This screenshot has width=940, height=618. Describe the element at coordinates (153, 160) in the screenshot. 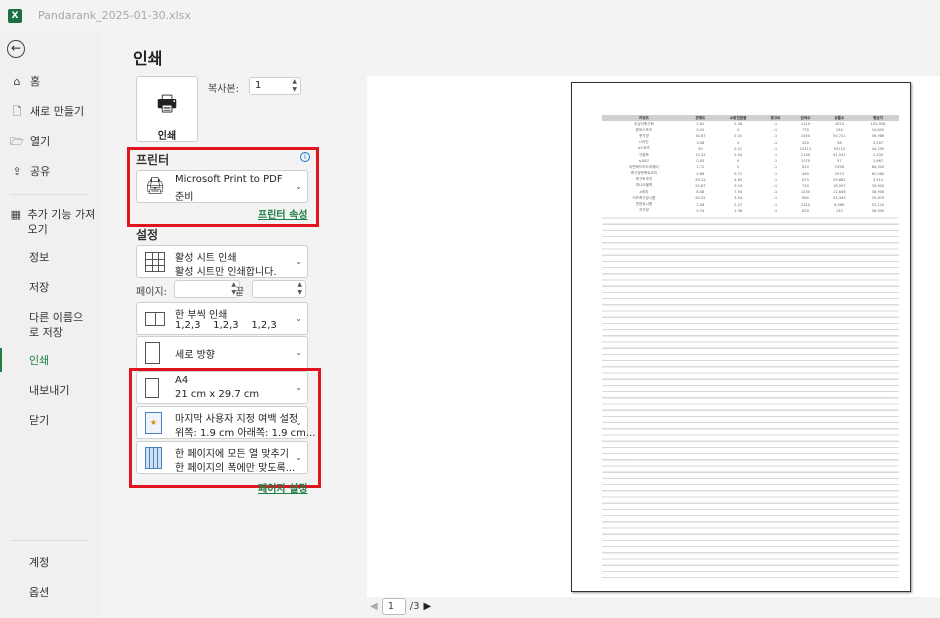

I see `printer-section-label: 프린터` at that location.